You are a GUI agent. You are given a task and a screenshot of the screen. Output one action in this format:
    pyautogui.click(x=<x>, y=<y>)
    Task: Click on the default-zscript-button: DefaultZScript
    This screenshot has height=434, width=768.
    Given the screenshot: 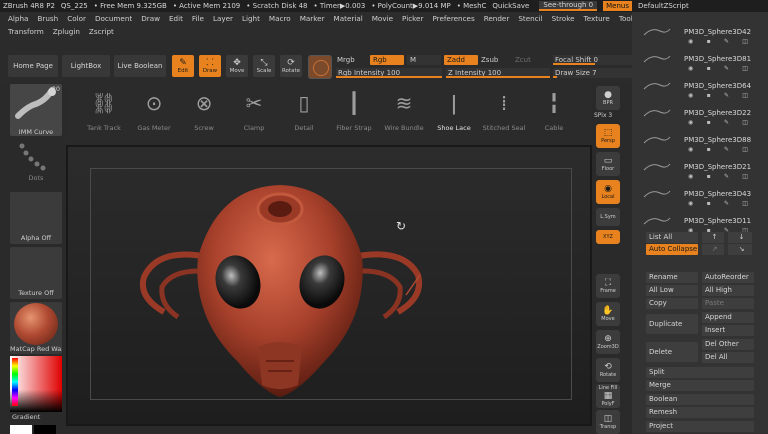 What is the action you would take?
    pyautogui.click(x=663, y=6)
    